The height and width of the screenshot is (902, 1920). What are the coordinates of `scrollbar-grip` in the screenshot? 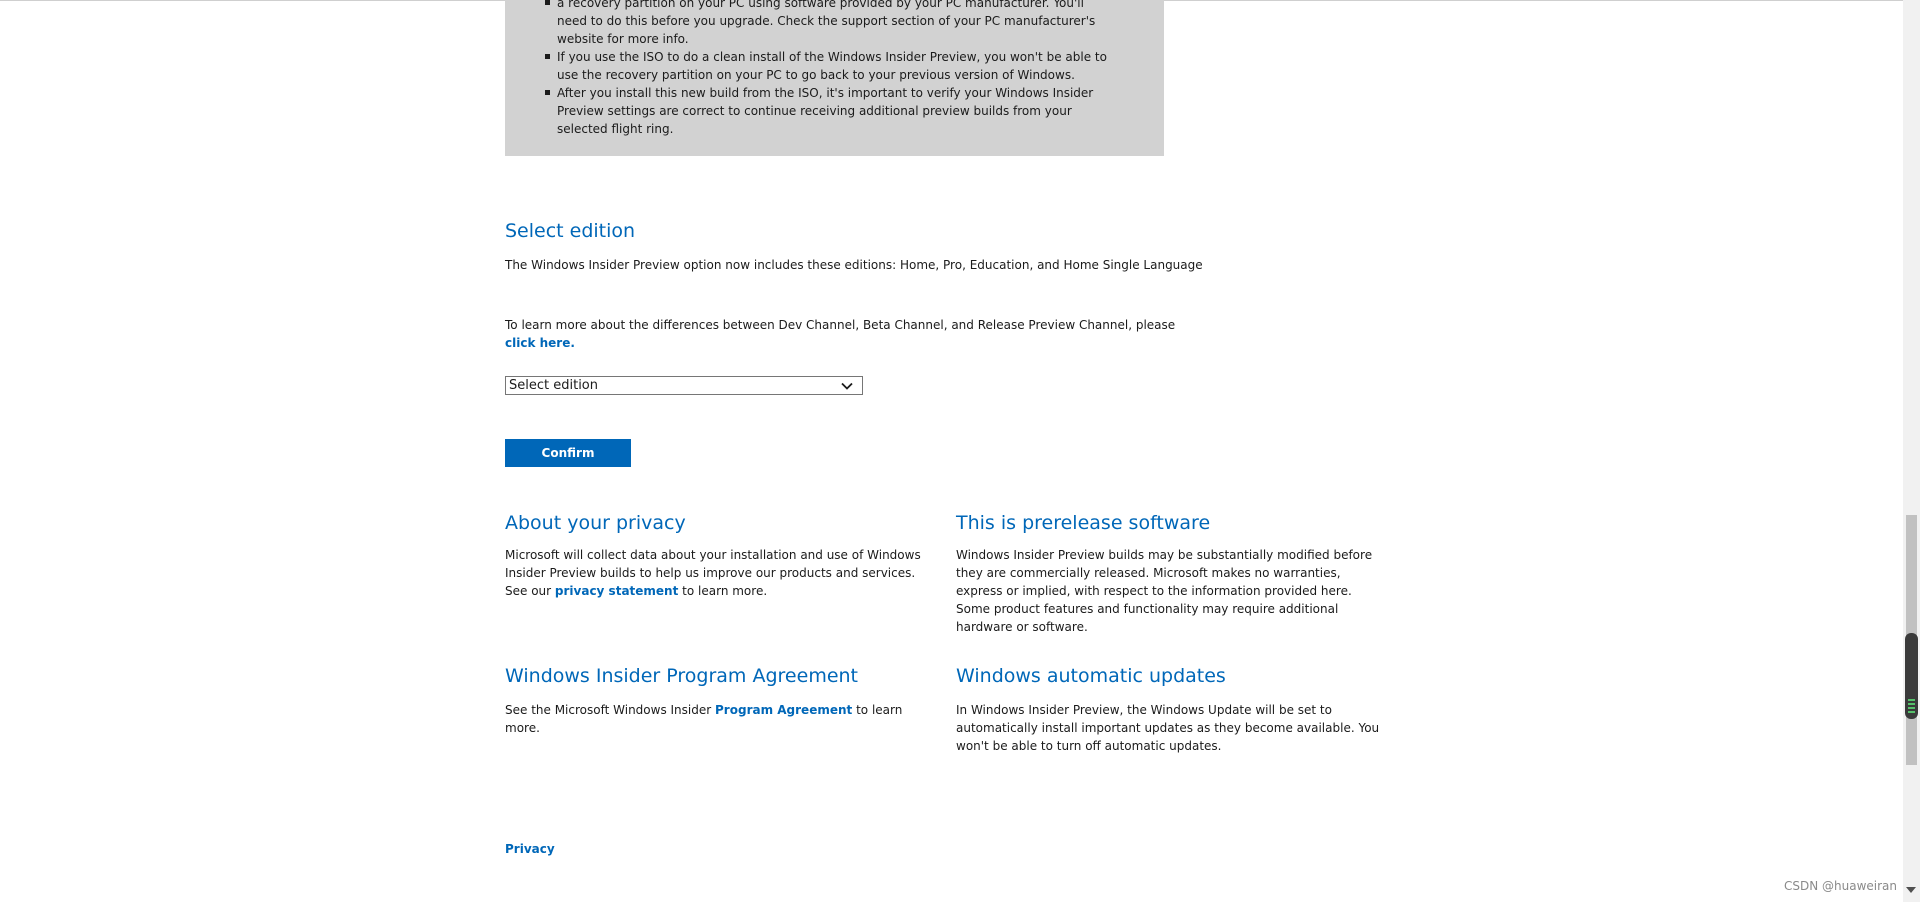 It's located at (1911, 676).